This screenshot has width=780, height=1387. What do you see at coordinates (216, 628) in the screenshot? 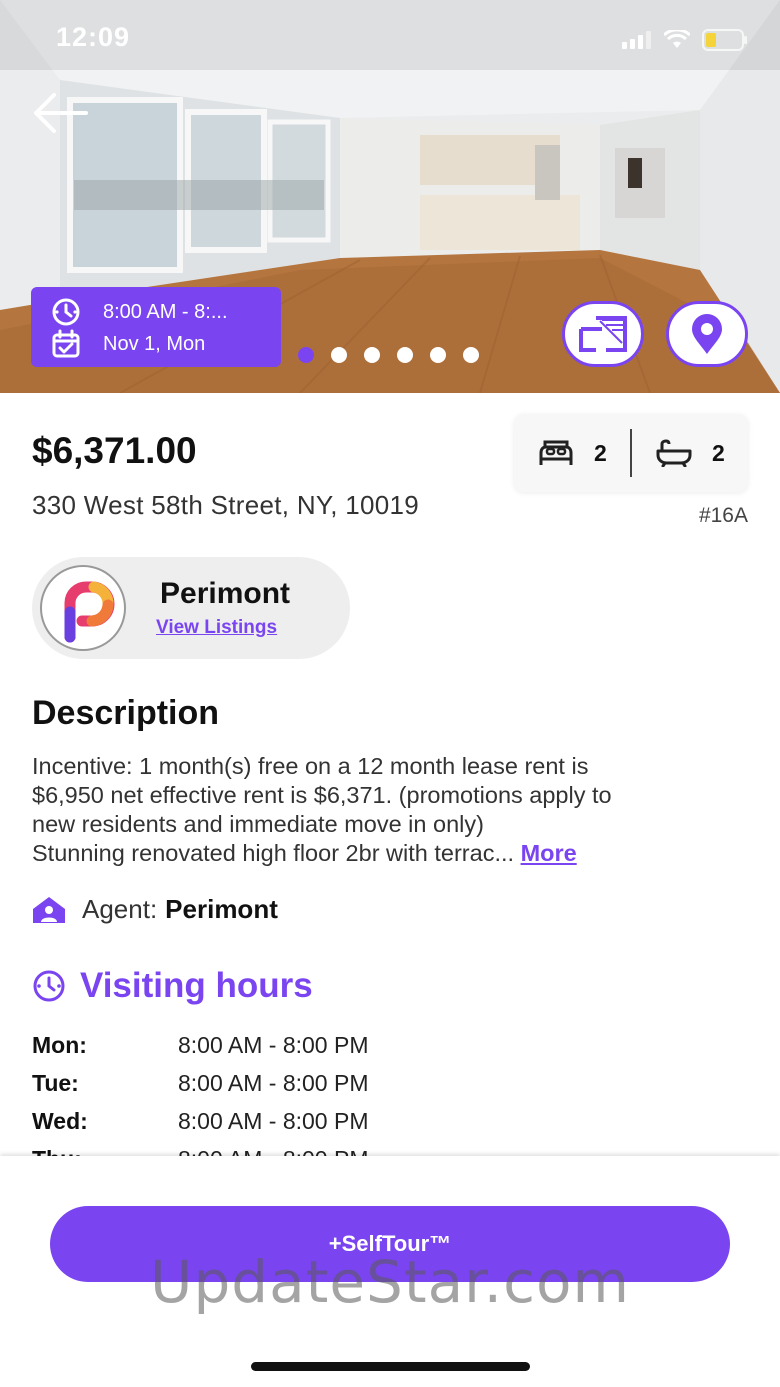
I see `view-listings-link: View Listings` at bounding box center [216, 628].